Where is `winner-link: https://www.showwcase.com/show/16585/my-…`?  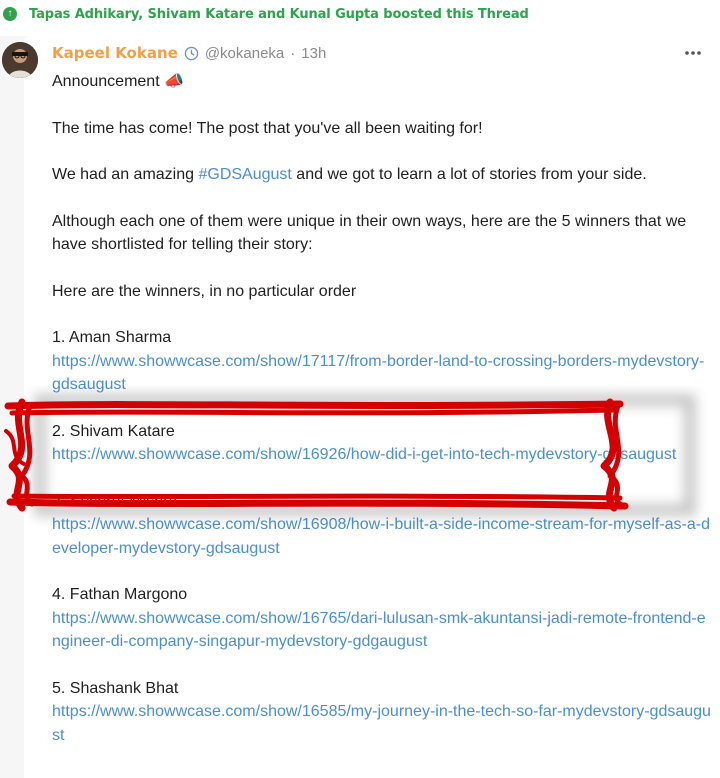
winner-link: https://www.showwcase.com/show/16585/my-… is located at coordinates (382, 723).